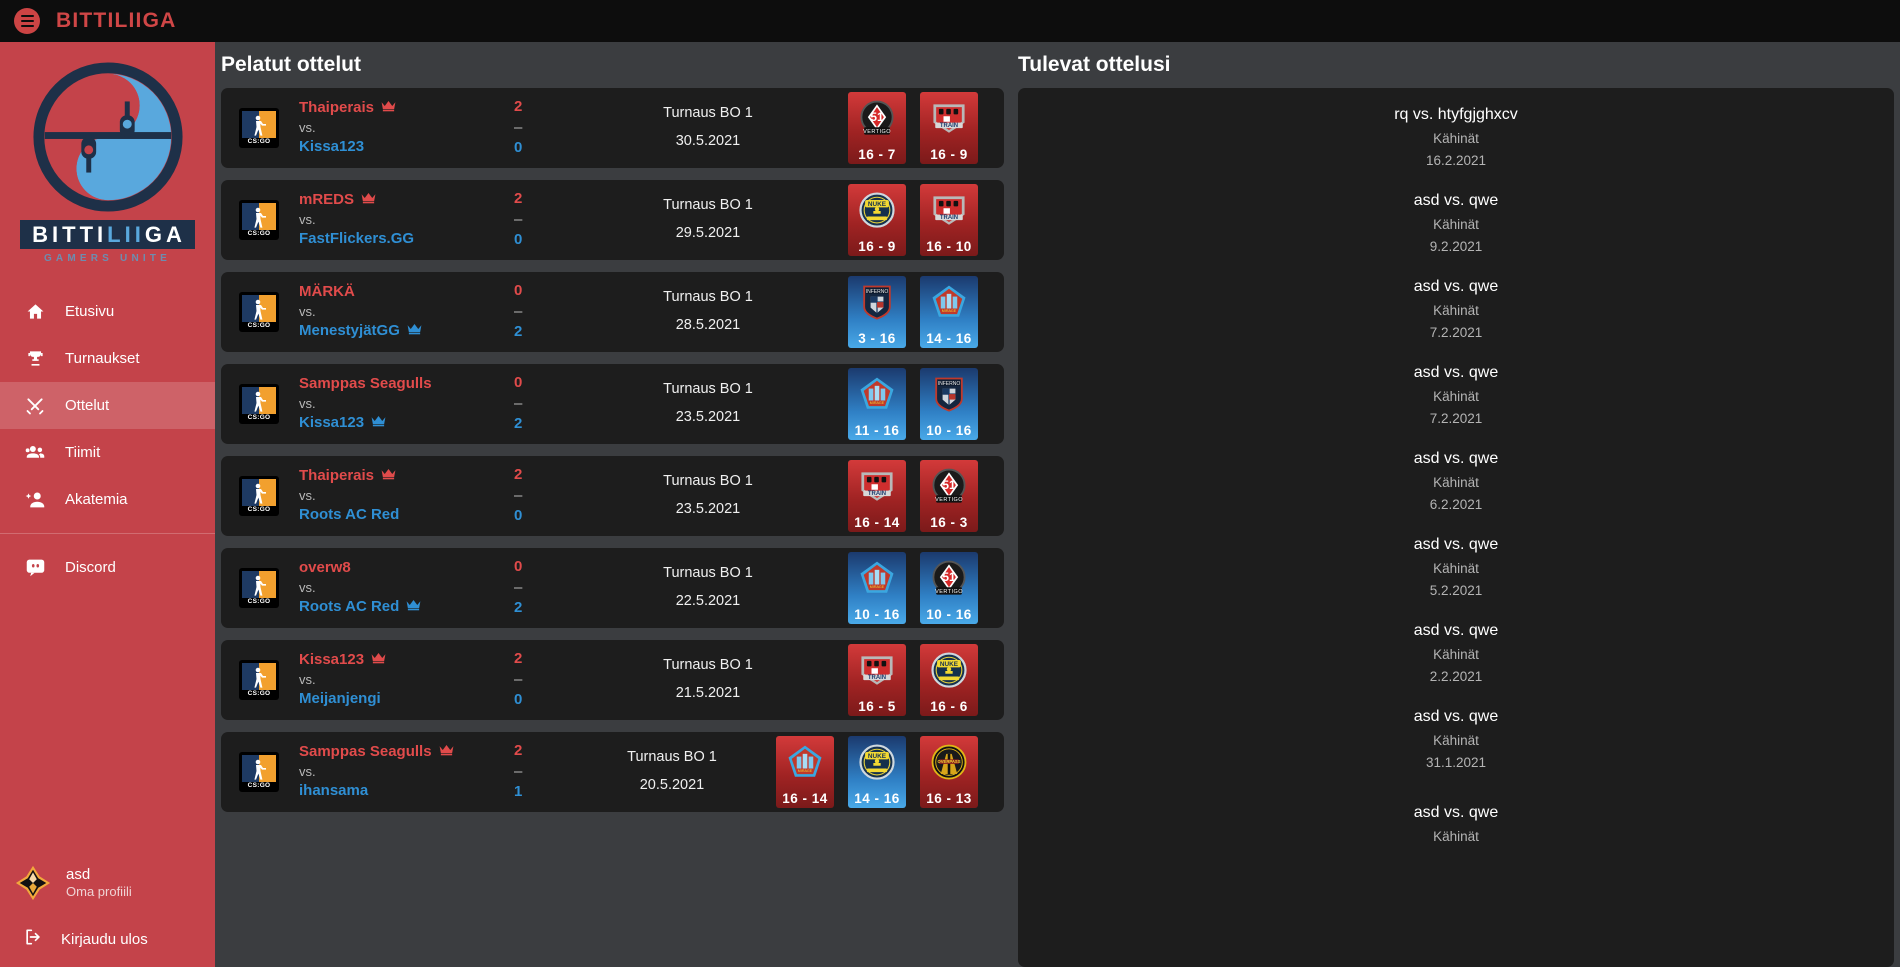 The width and height of the screenshot is (1900, 967). I want to click on map-result-card: 51 VERTIGO 16 - 7, so click(877, 128).